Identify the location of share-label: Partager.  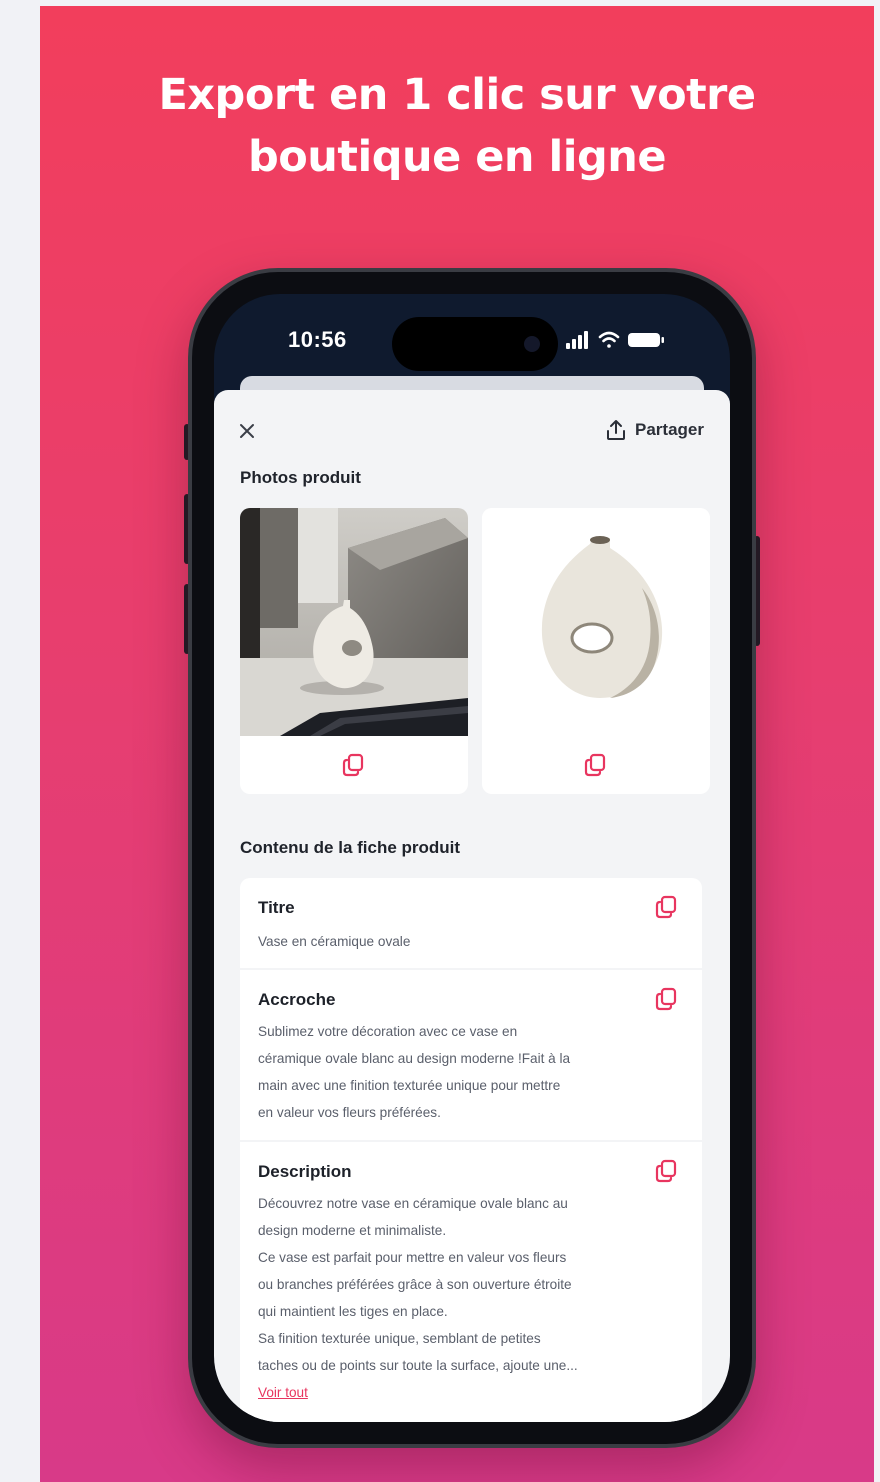
(669, 429).